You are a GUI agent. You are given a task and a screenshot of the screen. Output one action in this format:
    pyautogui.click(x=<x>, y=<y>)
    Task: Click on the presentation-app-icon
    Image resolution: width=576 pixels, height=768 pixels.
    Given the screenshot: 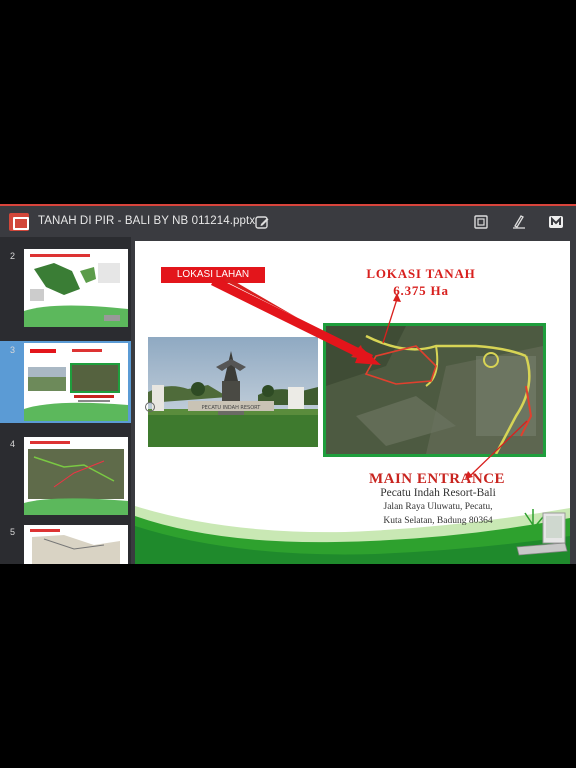 What is the action you would take?
    pyautogui.click(x=19, y=222)
    